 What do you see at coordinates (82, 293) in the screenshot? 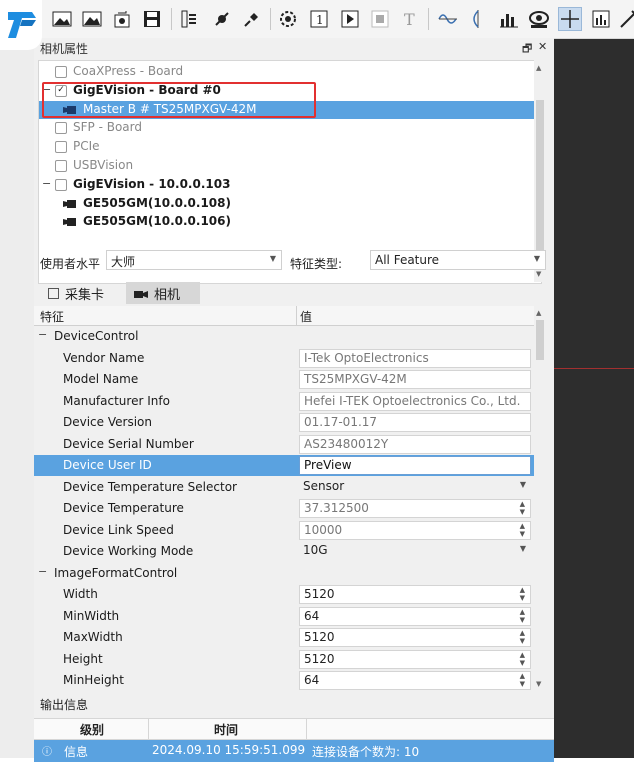
I see `tab-capture-card: 采集卡` at bounding box center [82, 293].